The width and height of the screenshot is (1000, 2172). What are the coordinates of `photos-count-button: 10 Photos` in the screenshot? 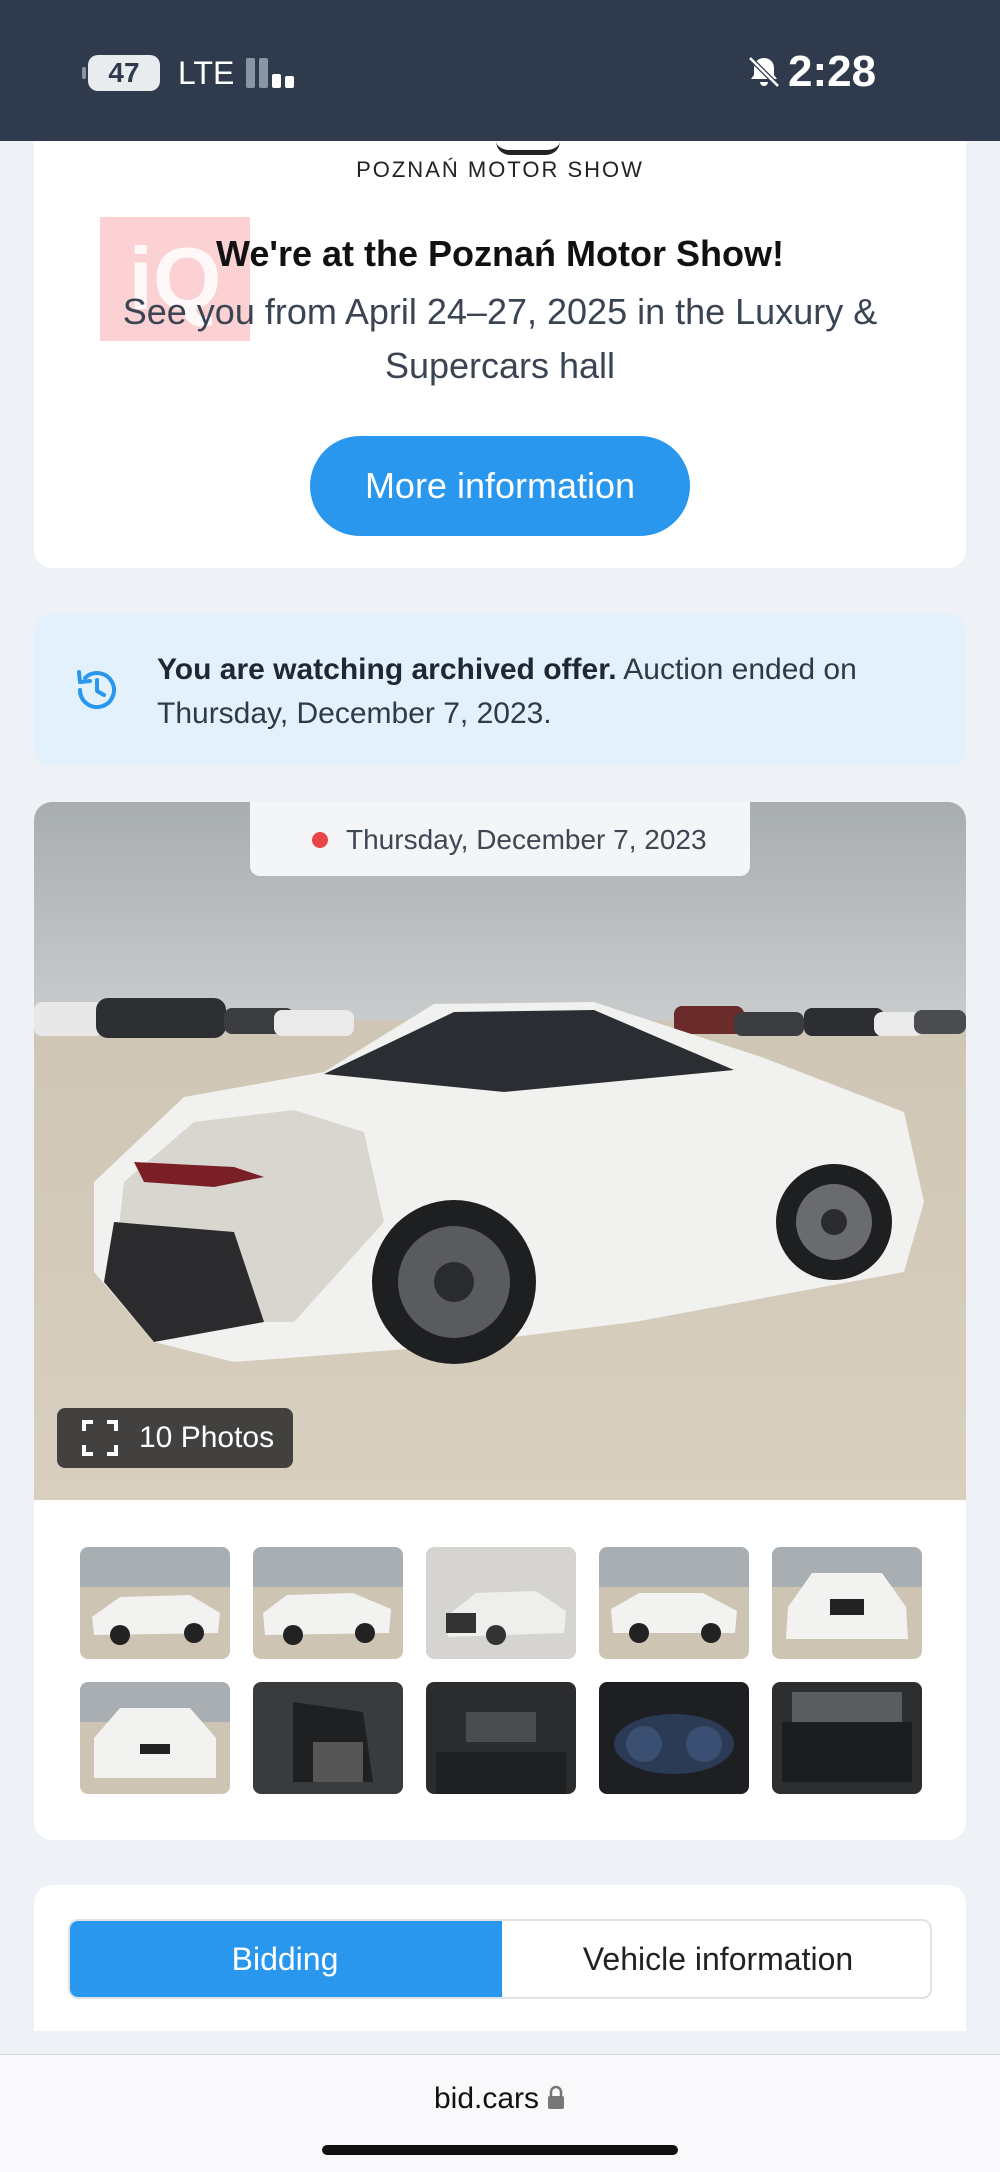 It's located at (175, 1438).